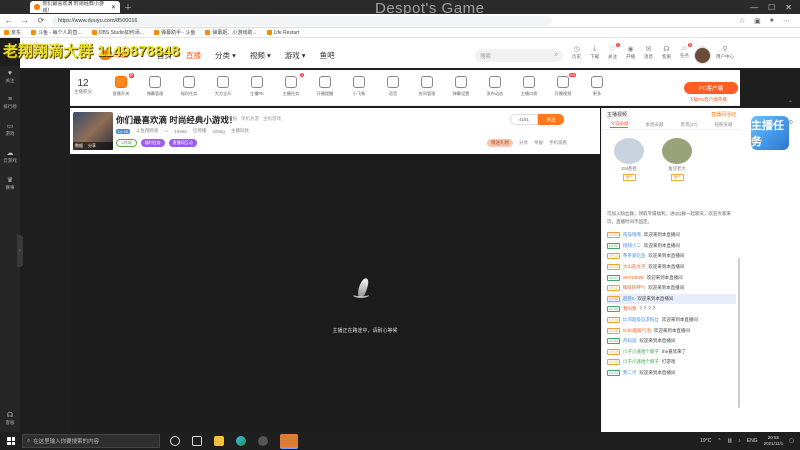  Describe the element at coordinates (630, 341) in the screenshot. I see `chat-username: 月知道` at that location.